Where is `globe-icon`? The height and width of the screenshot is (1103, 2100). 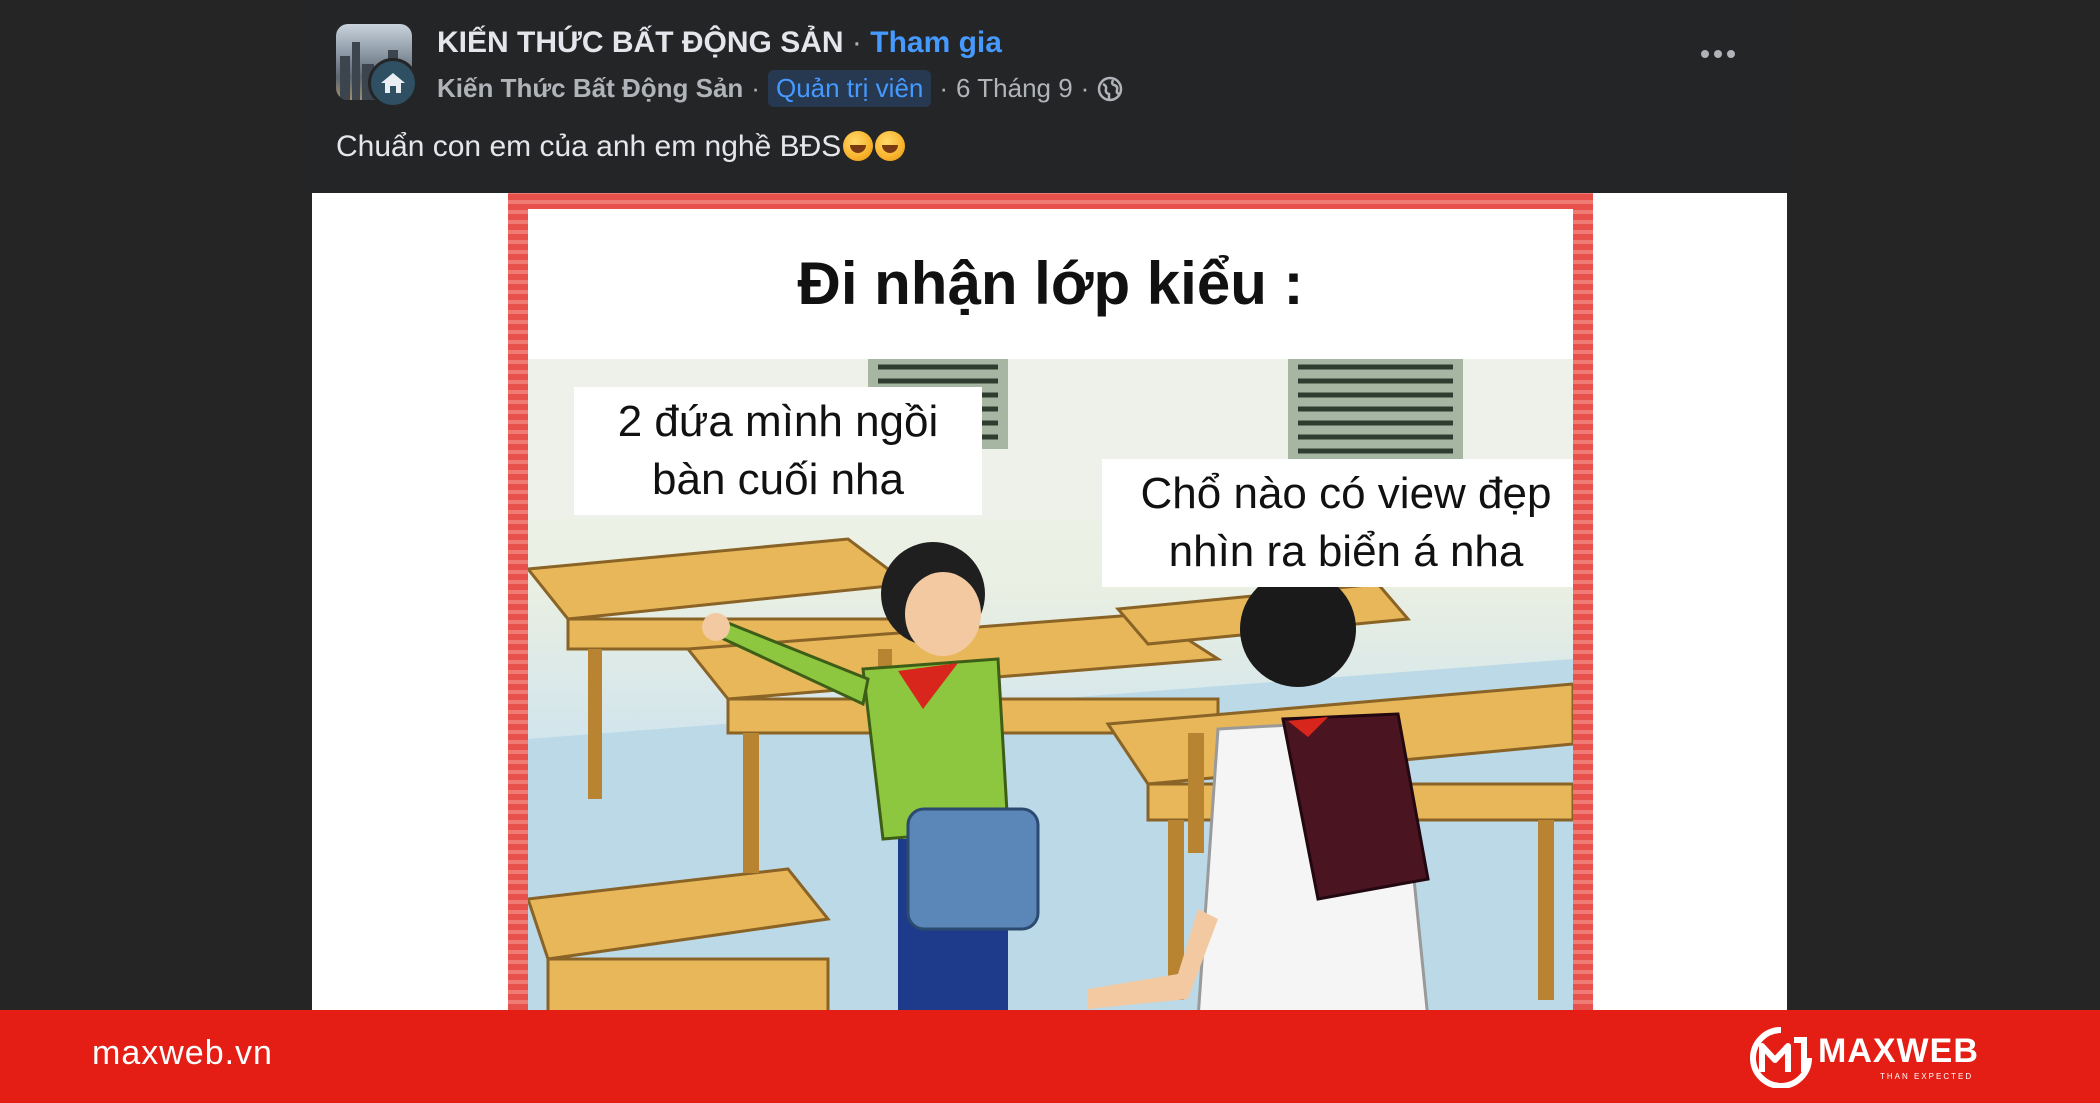
globe-icon is located at coordinates (1110, 89).